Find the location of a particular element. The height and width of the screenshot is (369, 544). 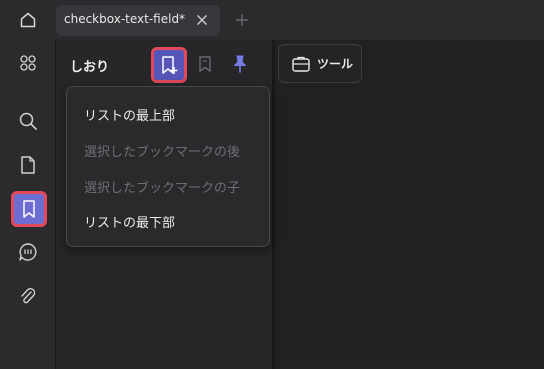

search-icon is located at coordinates (28, 121).